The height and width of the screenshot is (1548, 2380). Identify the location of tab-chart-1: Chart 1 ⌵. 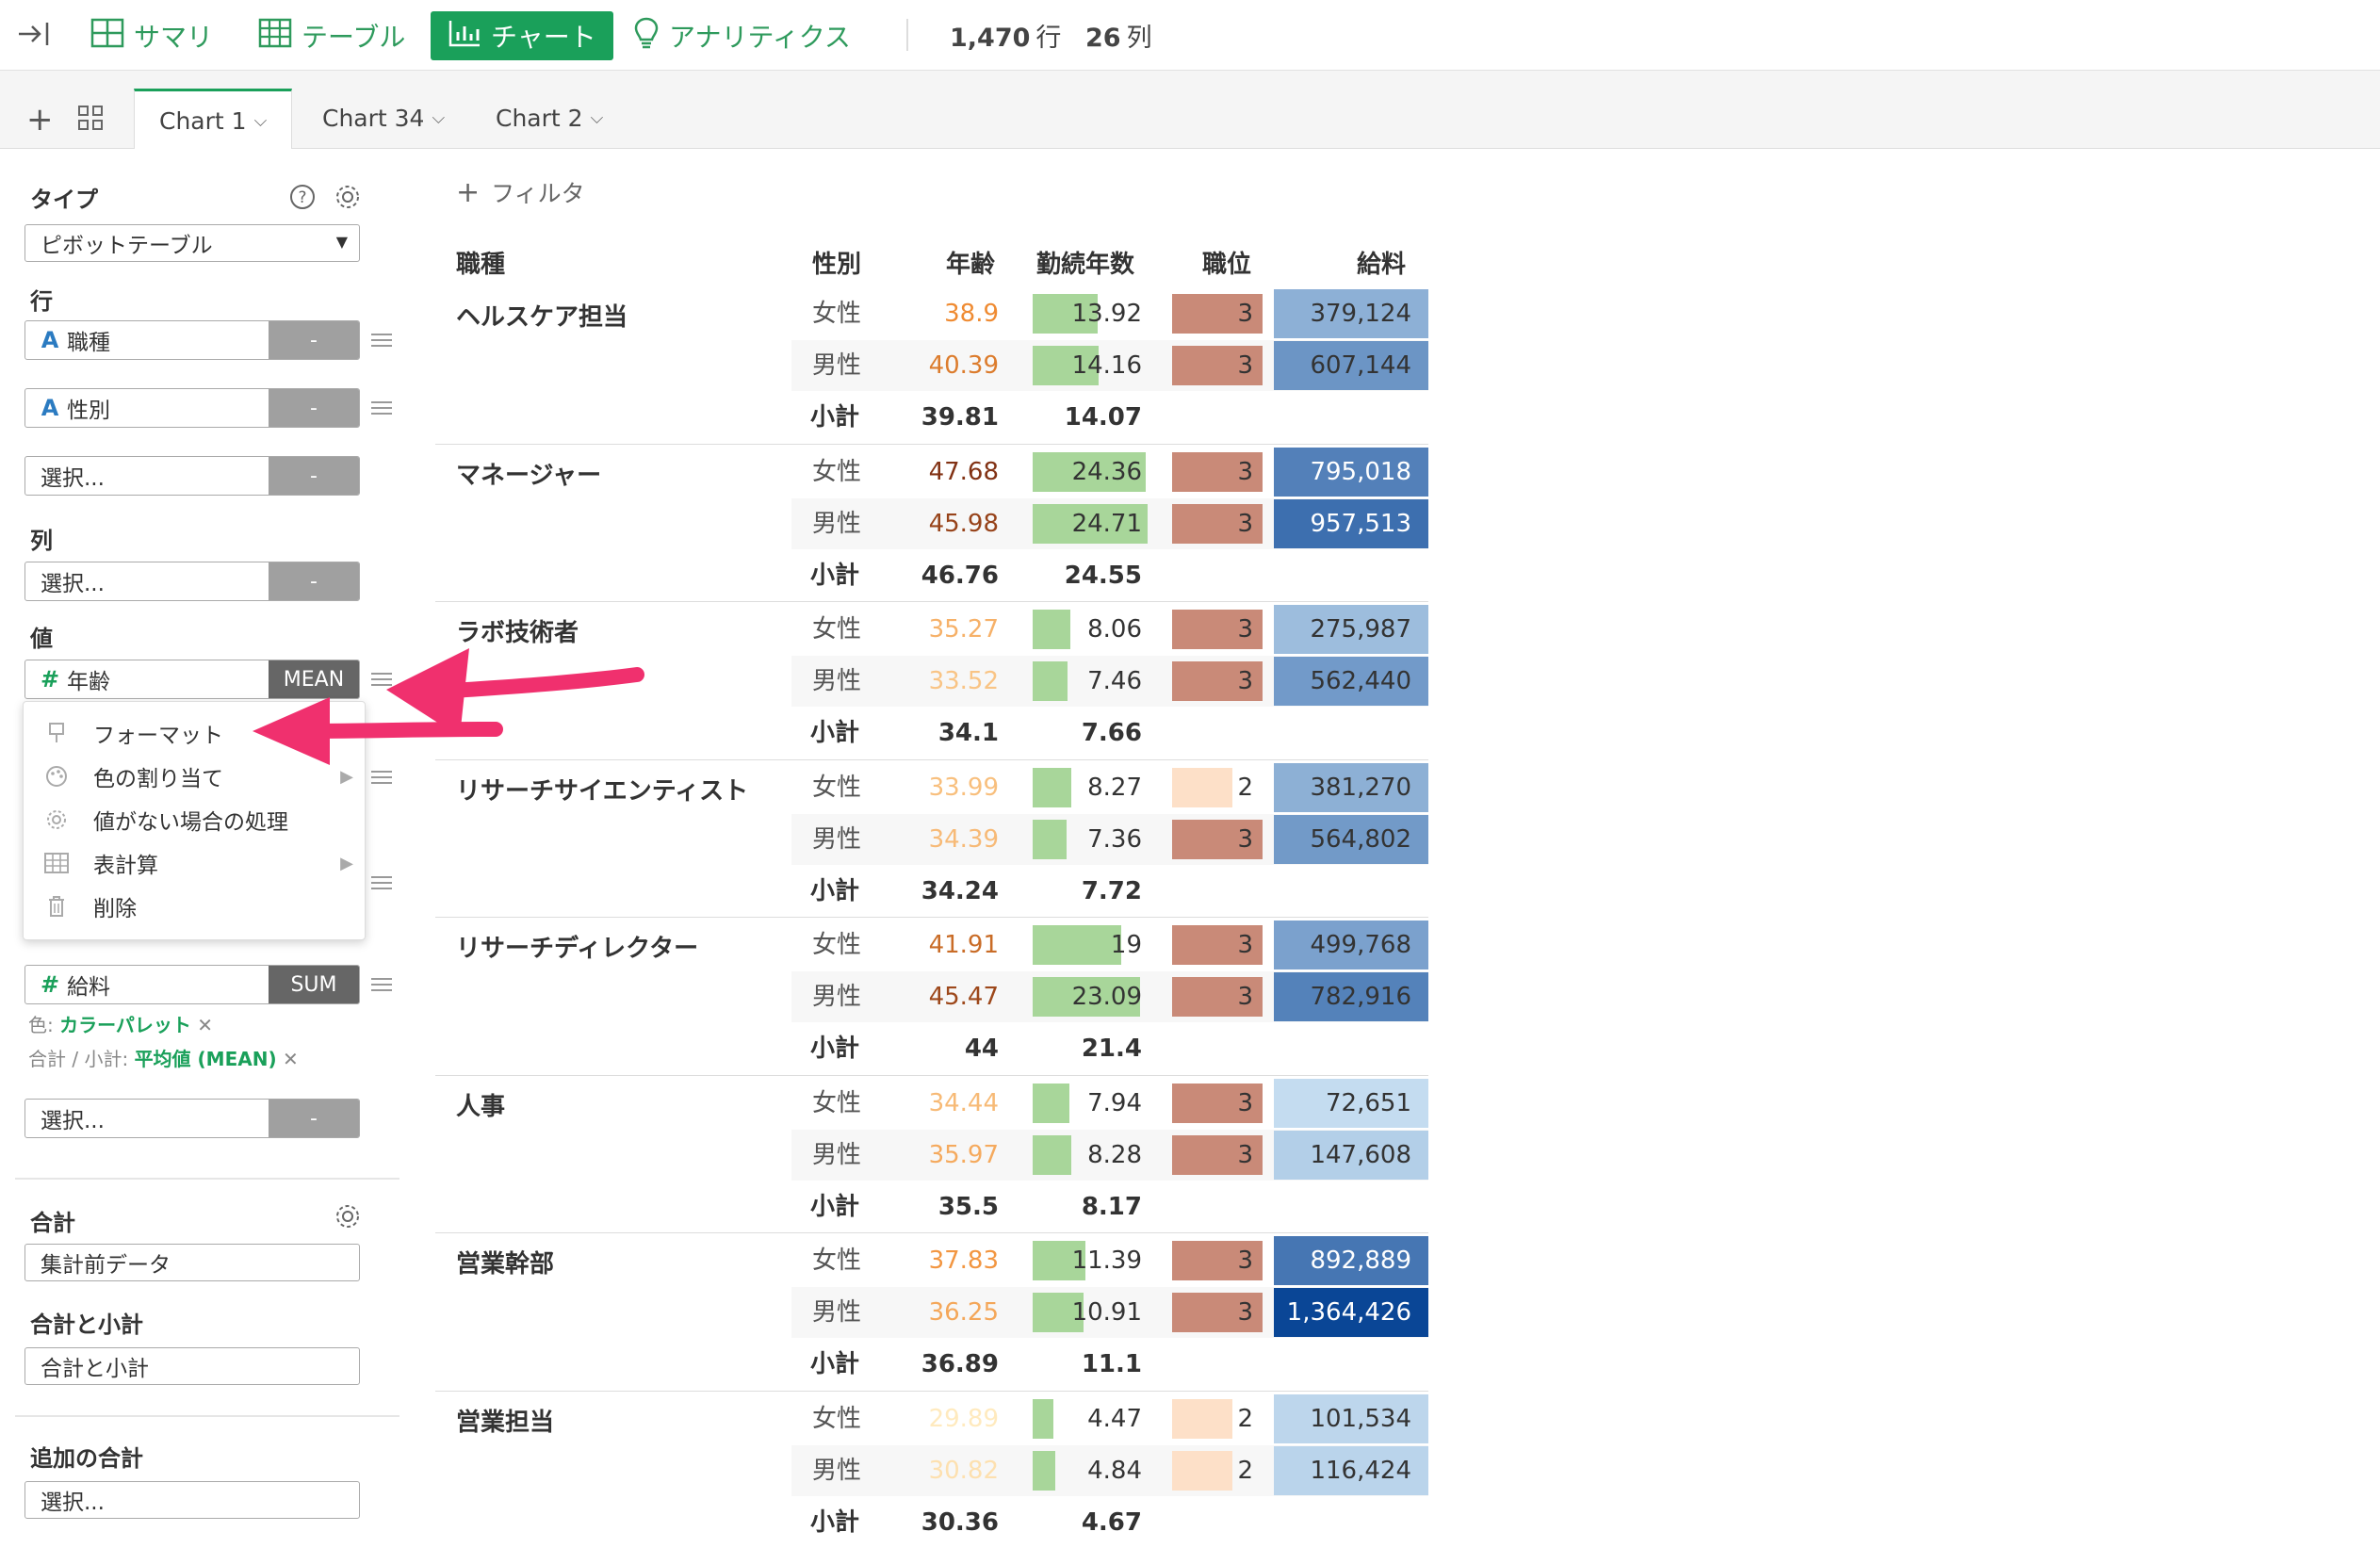
(213, 120).